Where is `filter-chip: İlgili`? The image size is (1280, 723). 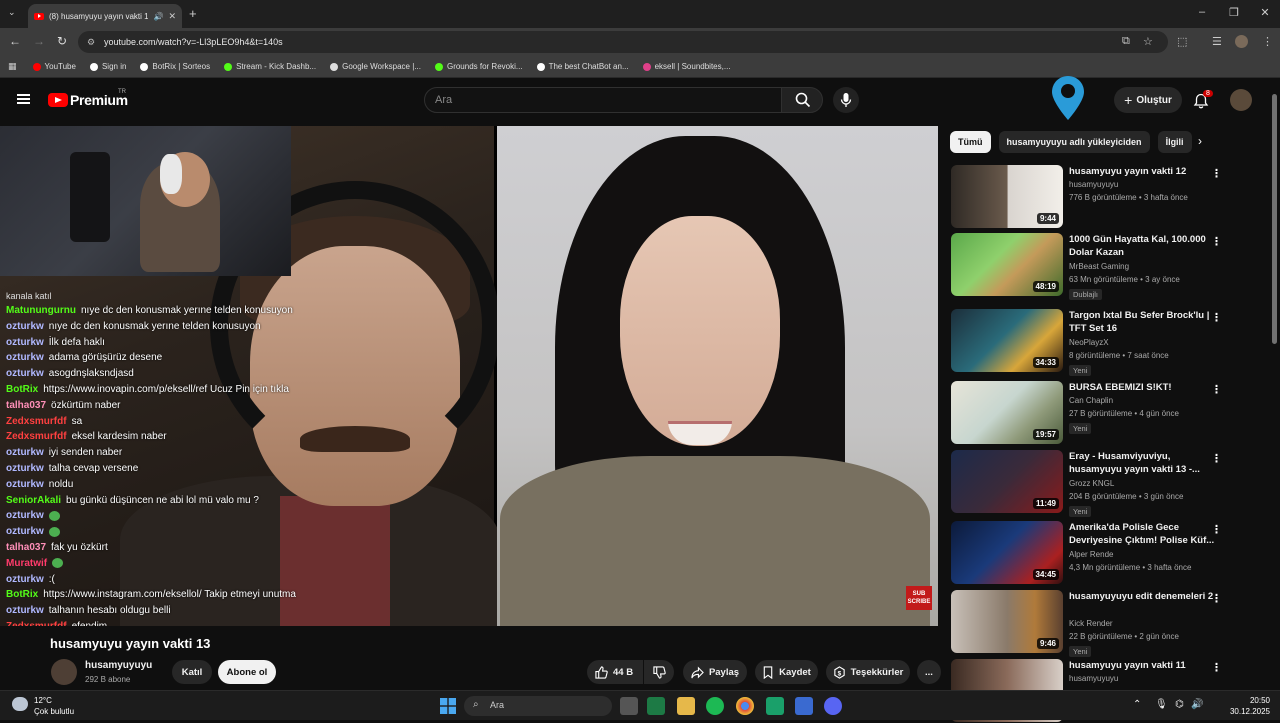 filter-chip: İlgili is located at coordinates (1174, 142).